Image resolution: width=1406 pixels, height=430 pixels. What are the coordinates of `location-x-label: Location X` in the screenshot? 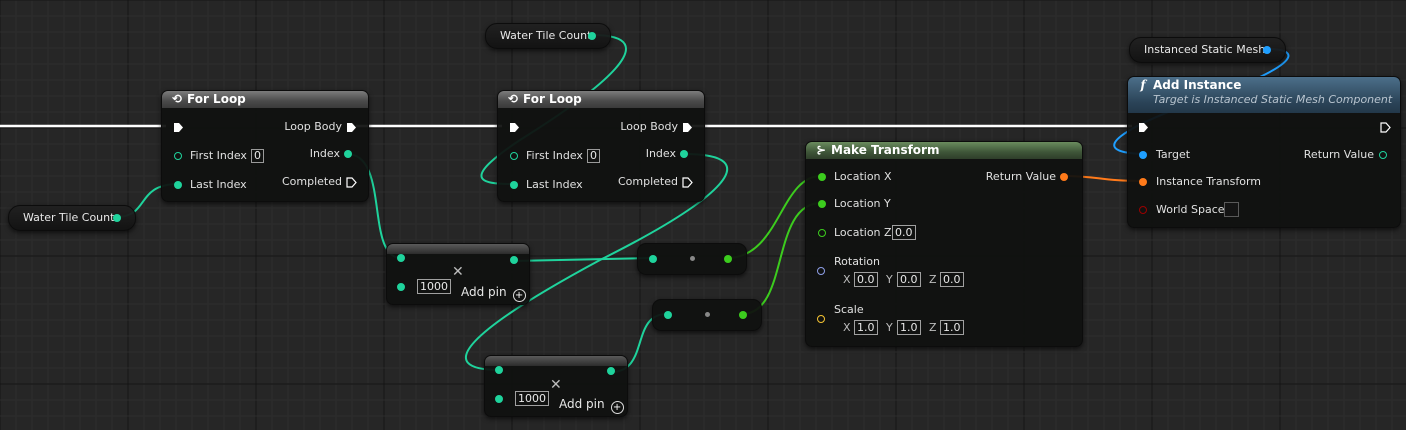 It's located at (863, 176).